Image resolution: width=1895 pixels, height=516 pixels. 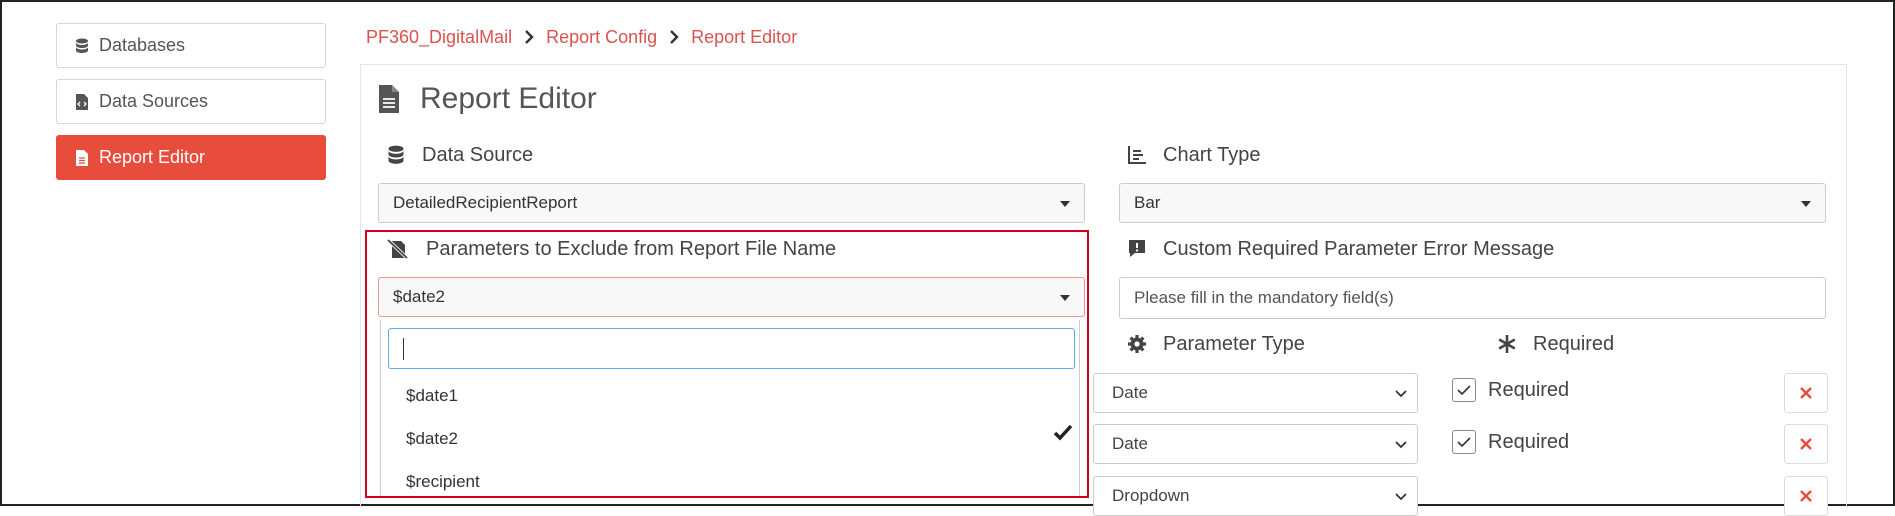 I want to click on parameter-type-header-text: Parameter Type, so click(x=1234, y=343).